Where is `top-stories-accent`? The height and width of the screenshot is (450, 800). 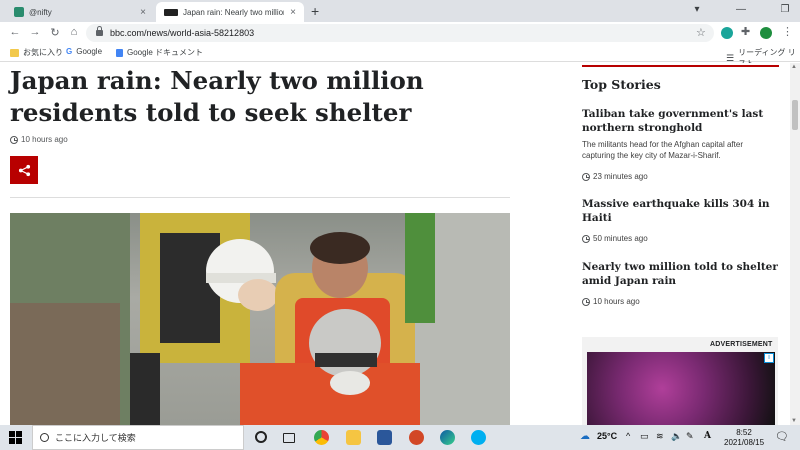 top-stories-accent is located at coordinates (680, 66).